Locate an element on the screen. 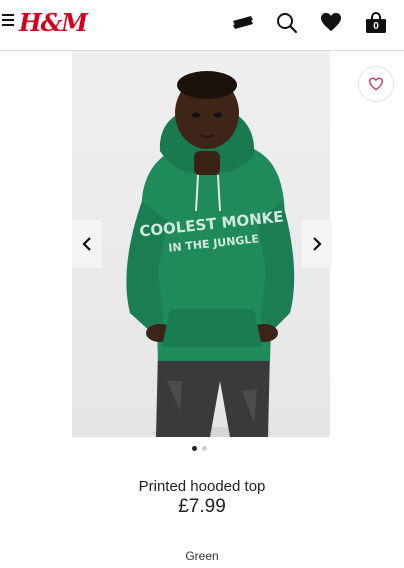 This screenshot has height=568, width=404. chevron-left-icon is located at coordinates (86, 244).